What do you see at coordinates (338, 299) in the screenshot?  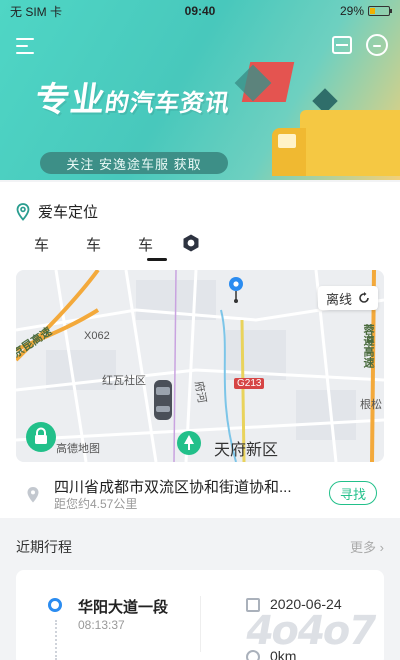 I see `offline-label: 离线` at bounding box center [338, 299].